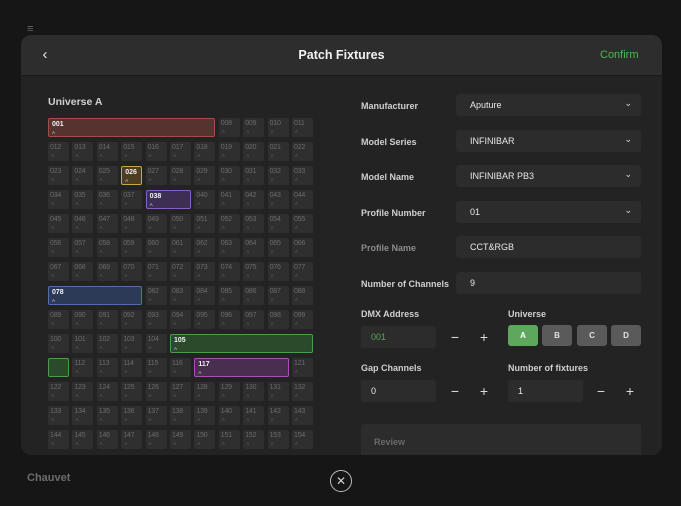  I want to click on dmx-channel-cell: 055 A, so click(302, 223).